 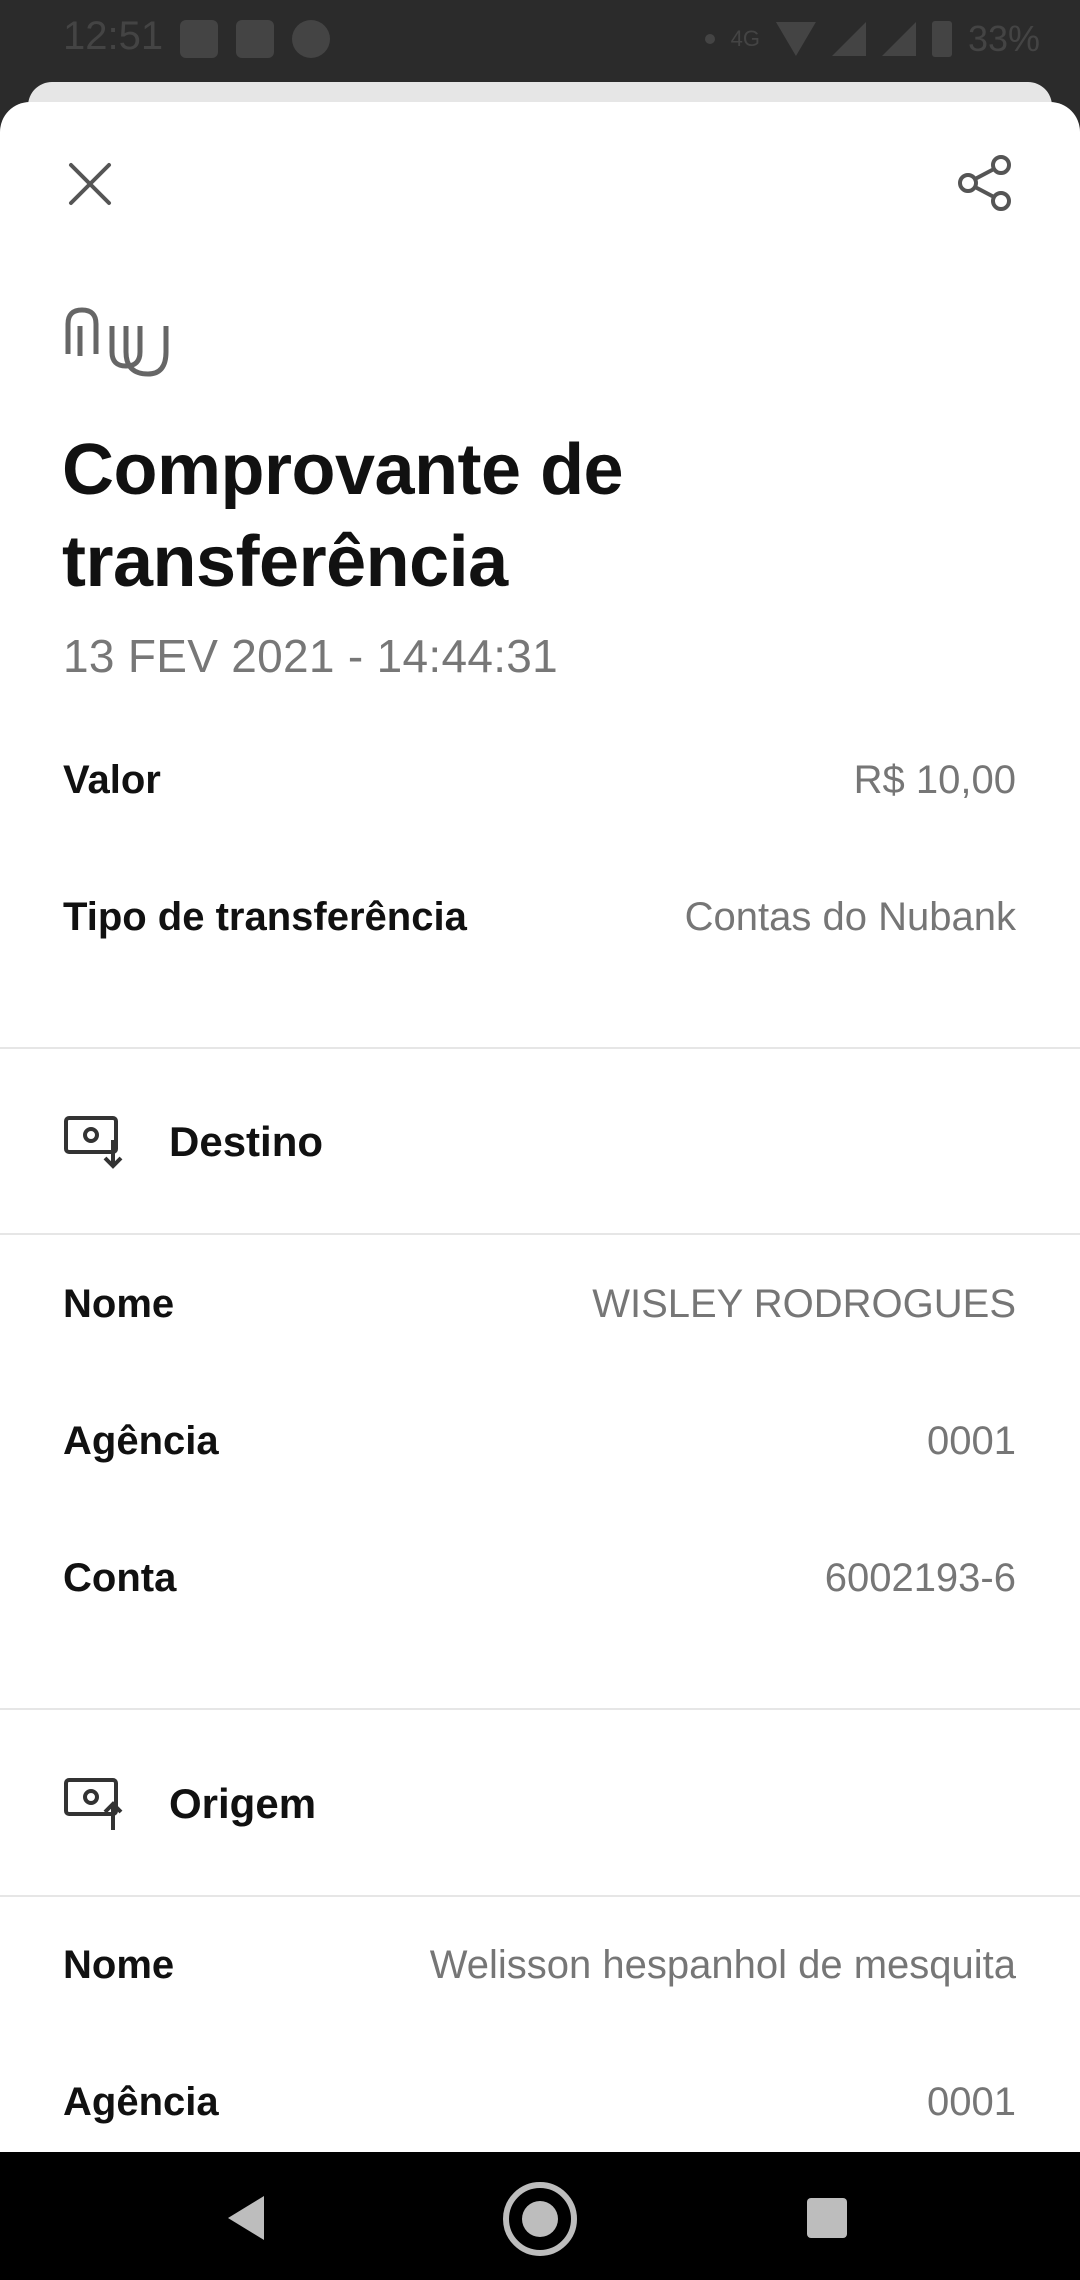 I want to click on page-title: Comprovante de transferência, so click(x=343, y=516).